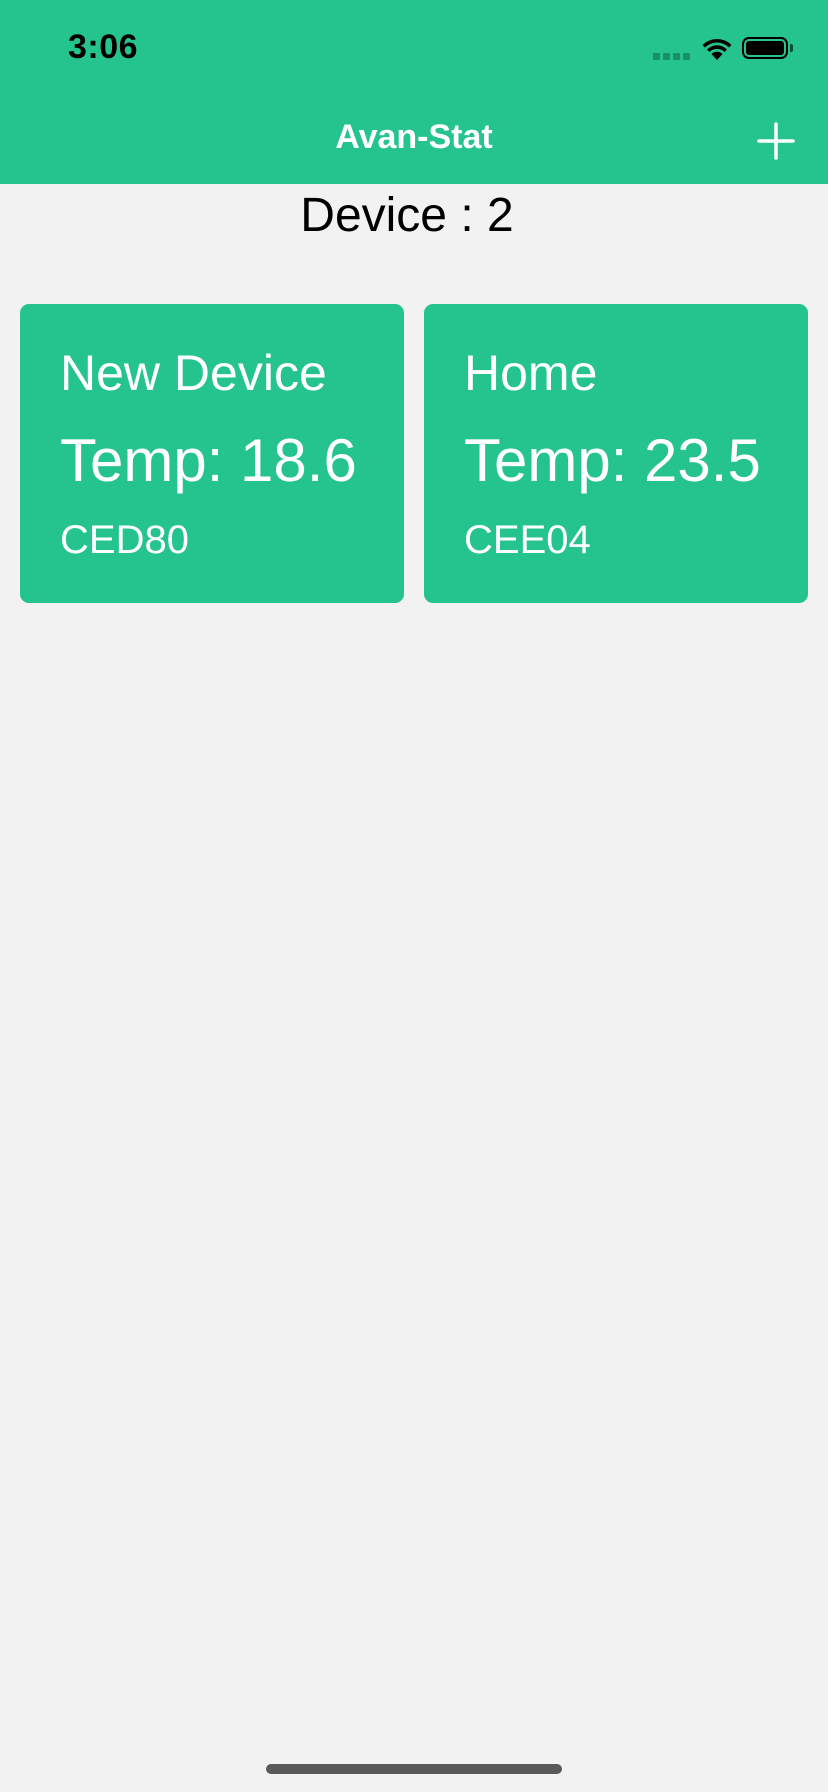 The image size is (828, 1792). Describe the element at coordinates (407, 215) in the screenshot. I see `device-count: Device : 2` at that location.